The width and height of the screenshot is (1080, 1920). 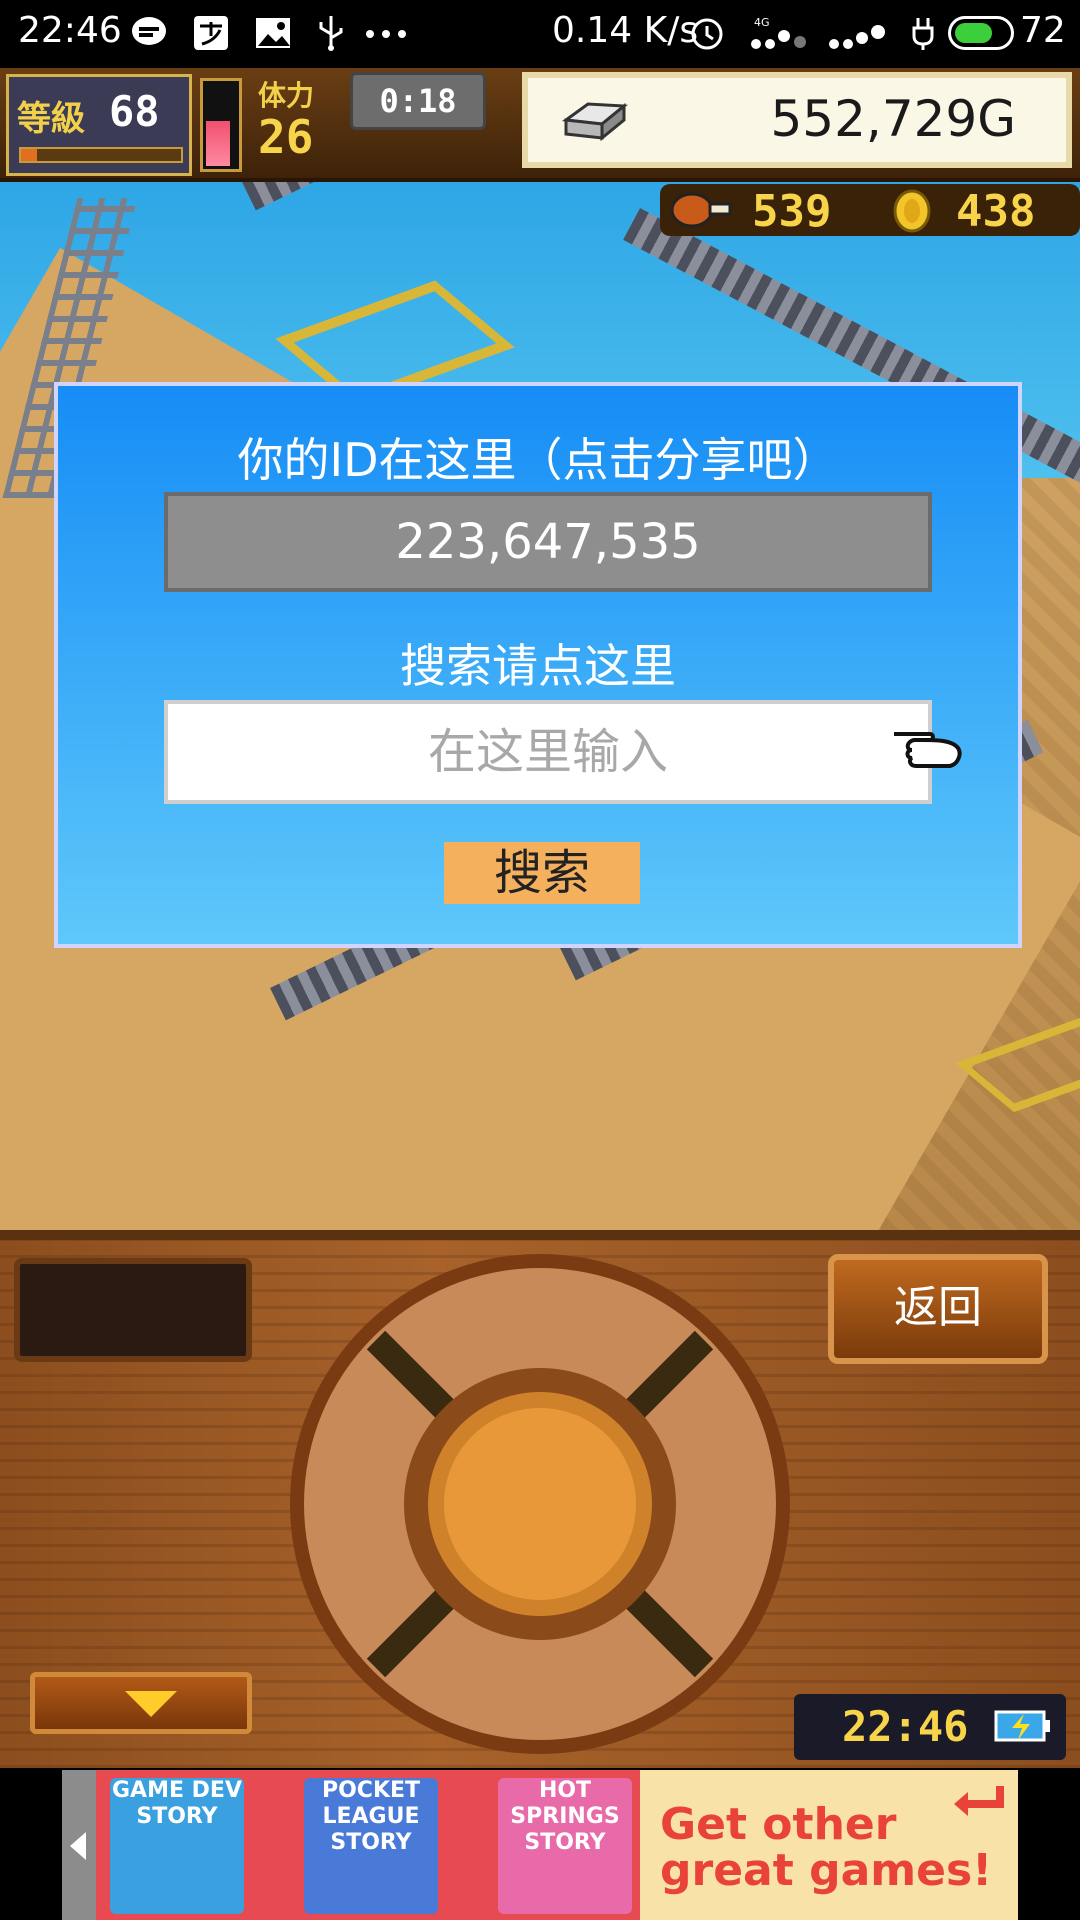 I want to click on stamina-timer: 0:18, so click(x=418, y=101).